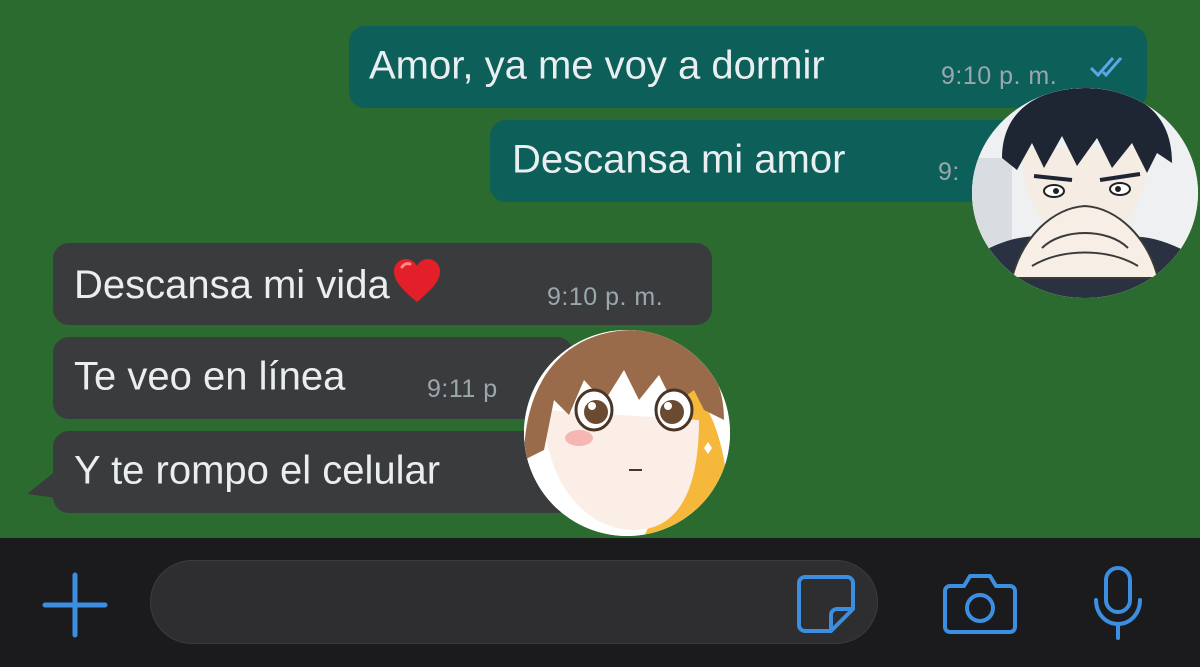 Image resolution: width=1200 pixels, height=667 pixels. Describe the element at coordinates (597, 65) in the screenshot. I see `message-text: Amor, ya me voy a dormir` at that location.